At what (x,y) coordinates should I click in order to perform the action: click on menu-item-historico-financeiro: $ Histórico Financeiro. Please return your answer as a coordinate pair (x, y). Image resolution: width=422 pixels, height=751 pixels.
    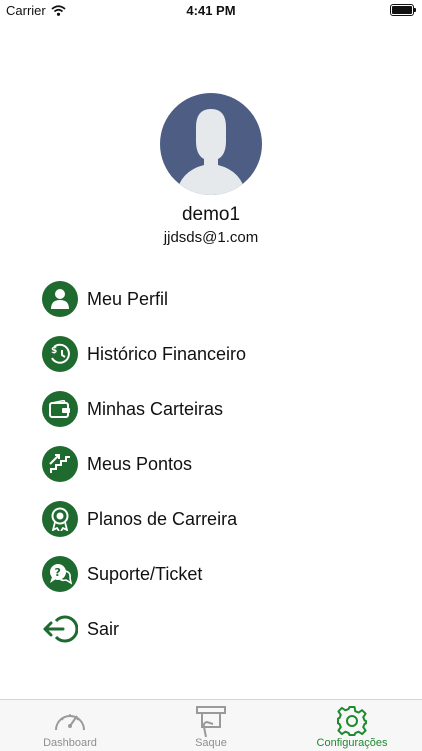
    Looking at the image, I should click on (144, 354).